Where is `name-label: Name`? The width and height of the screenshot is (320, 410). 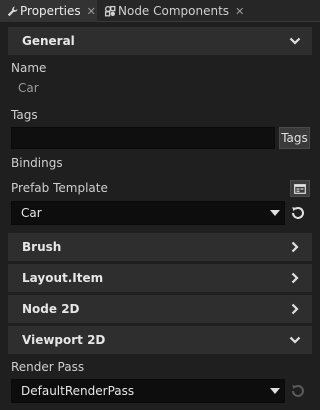 name-label: Name is located at coordinates (29, 68).